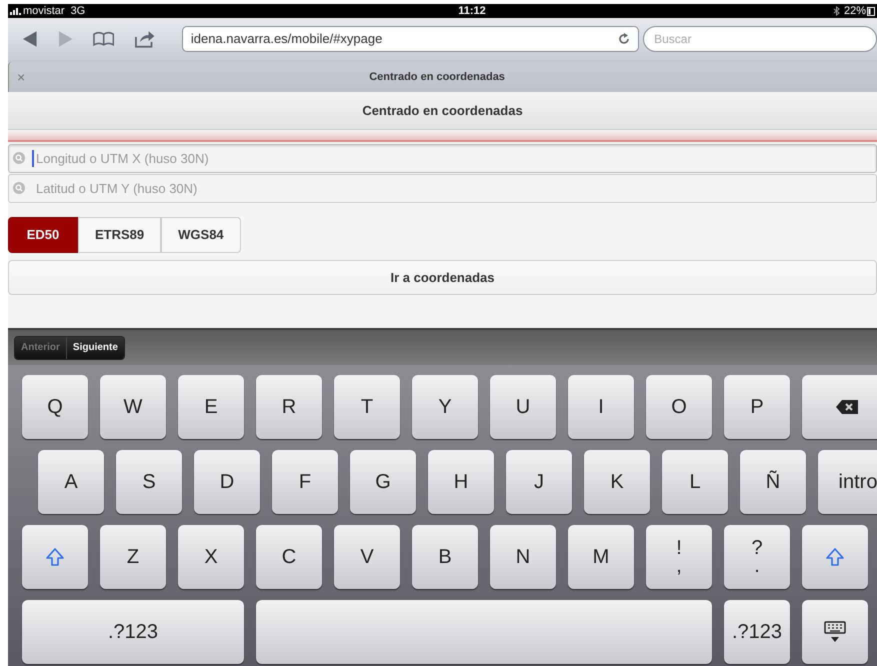 The height and width of the screenshot is (666, 877). I want to click on reload-icon, so click(624, 39).